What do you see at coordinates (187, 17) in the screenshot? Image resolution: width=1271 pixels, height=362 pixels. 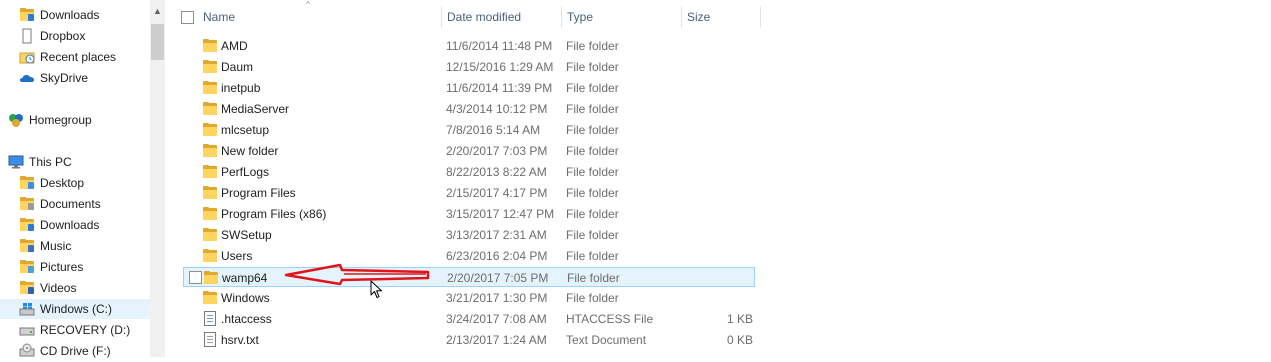 I see `select-all-checkbox` at bounding box center [187, 17].